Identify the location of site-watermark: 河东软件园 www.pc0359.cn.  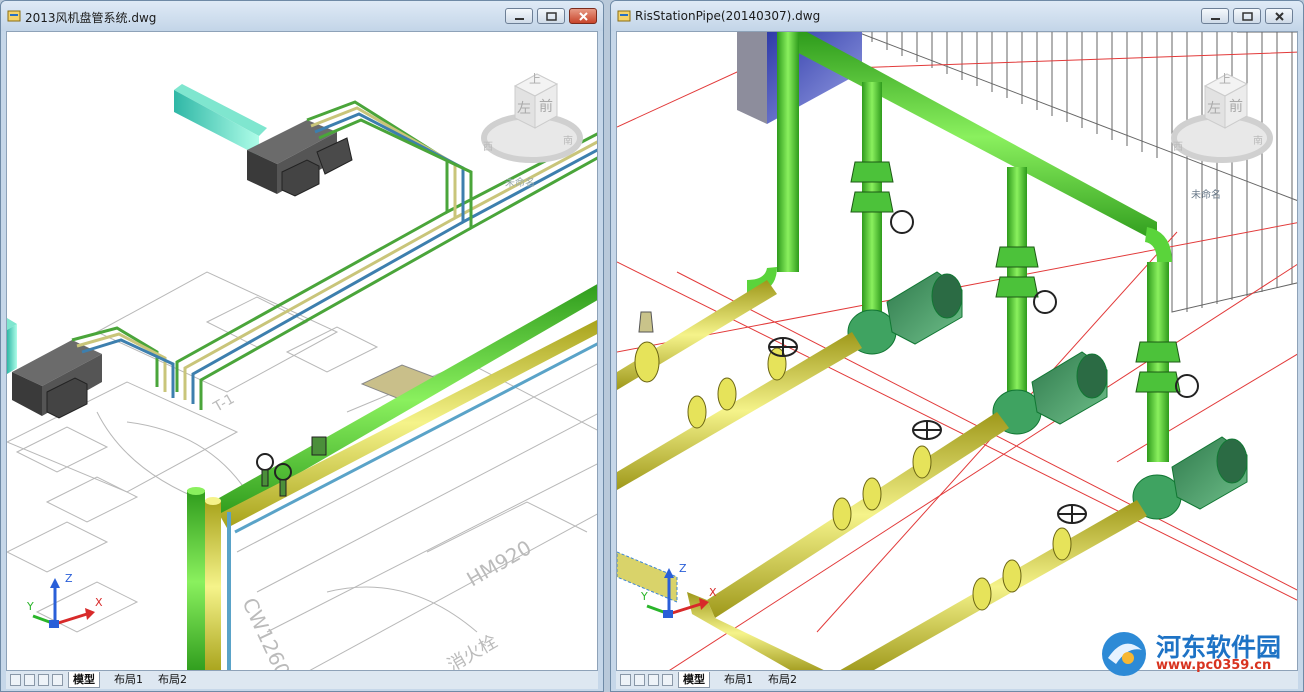
(1198, 653).